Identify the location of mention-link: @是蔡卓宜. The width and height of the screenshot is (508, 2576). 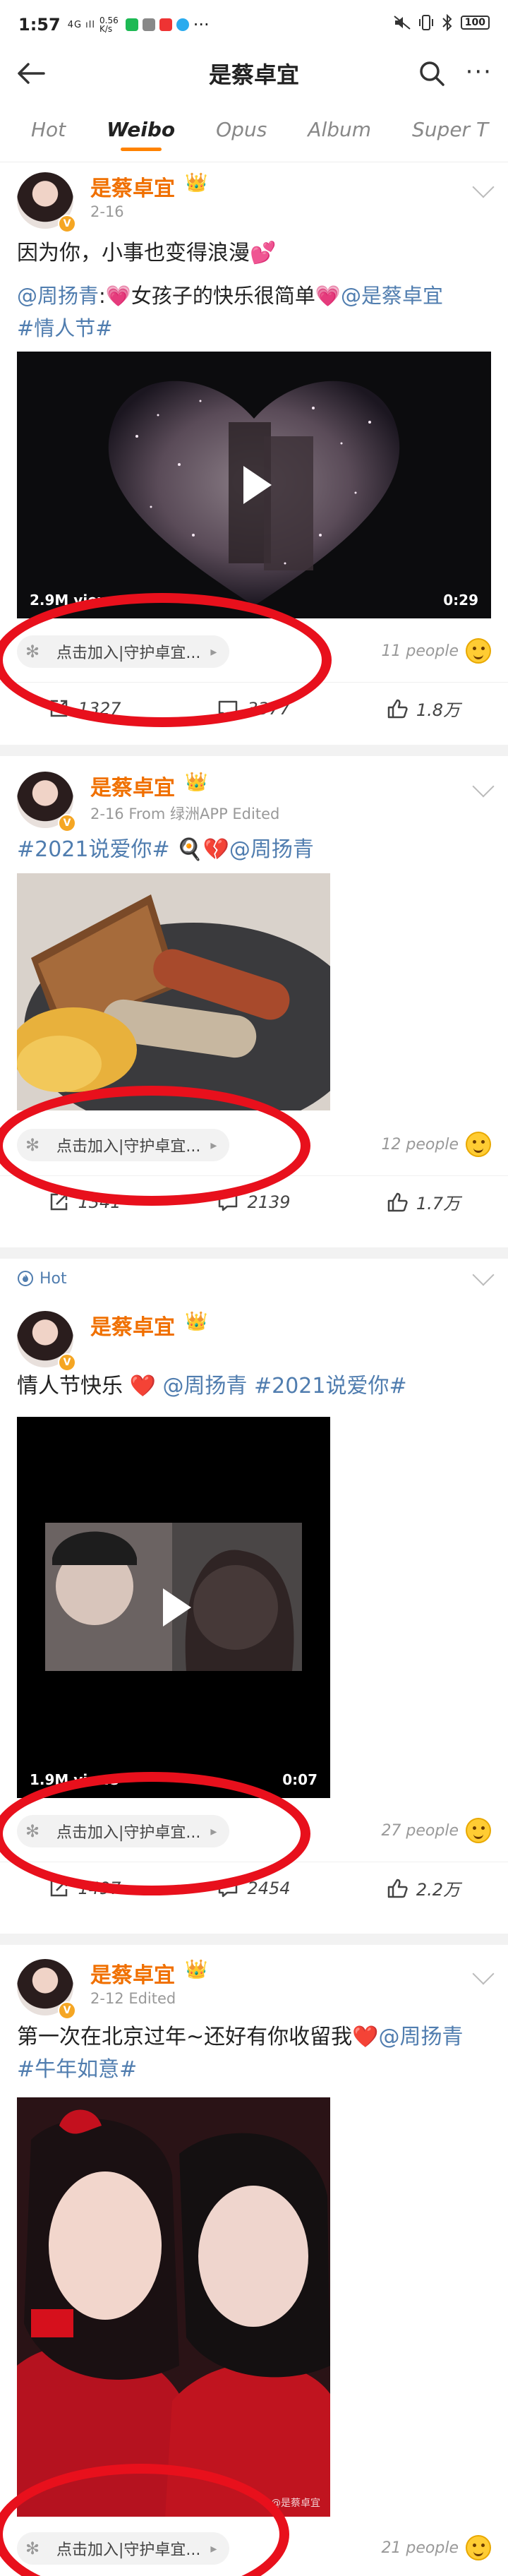
(392, 296).